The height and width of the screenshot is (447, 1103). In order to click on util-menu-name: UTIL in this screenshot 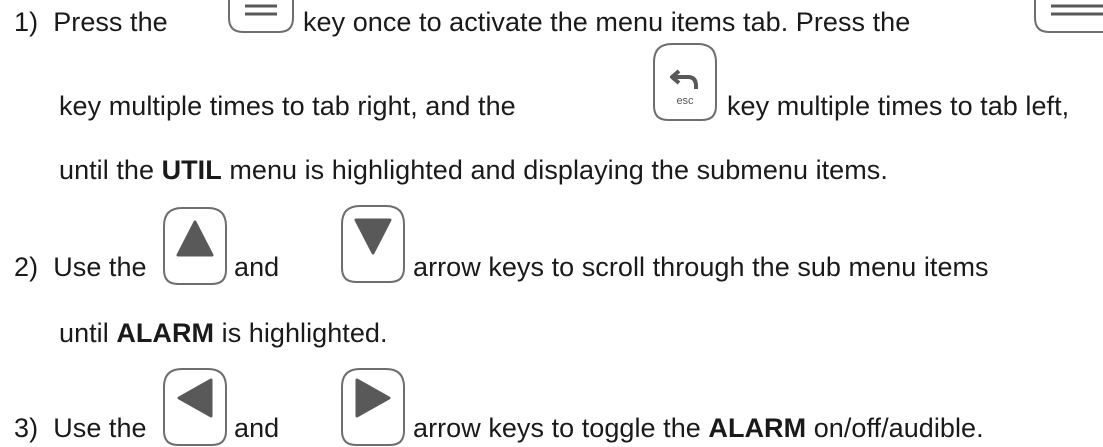, I will do `click(191, 170)`.